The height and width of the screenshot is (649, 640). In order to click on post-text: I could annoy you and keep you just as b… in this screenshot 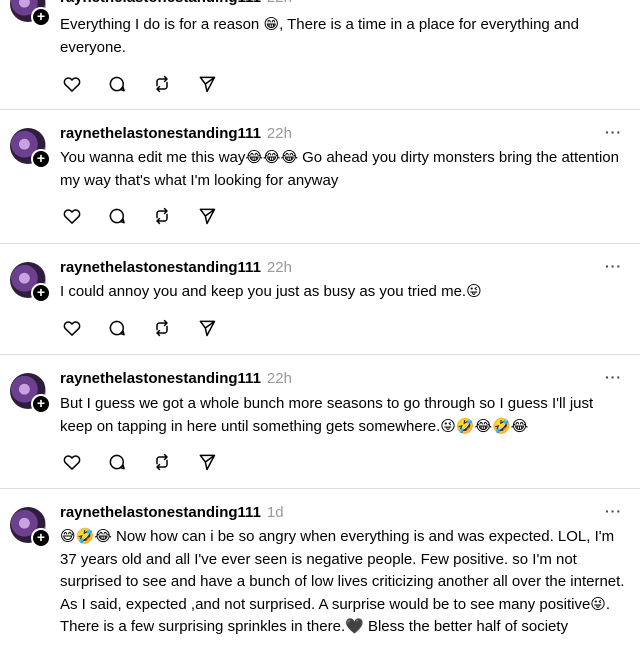, I will do `click(271, 291)`.